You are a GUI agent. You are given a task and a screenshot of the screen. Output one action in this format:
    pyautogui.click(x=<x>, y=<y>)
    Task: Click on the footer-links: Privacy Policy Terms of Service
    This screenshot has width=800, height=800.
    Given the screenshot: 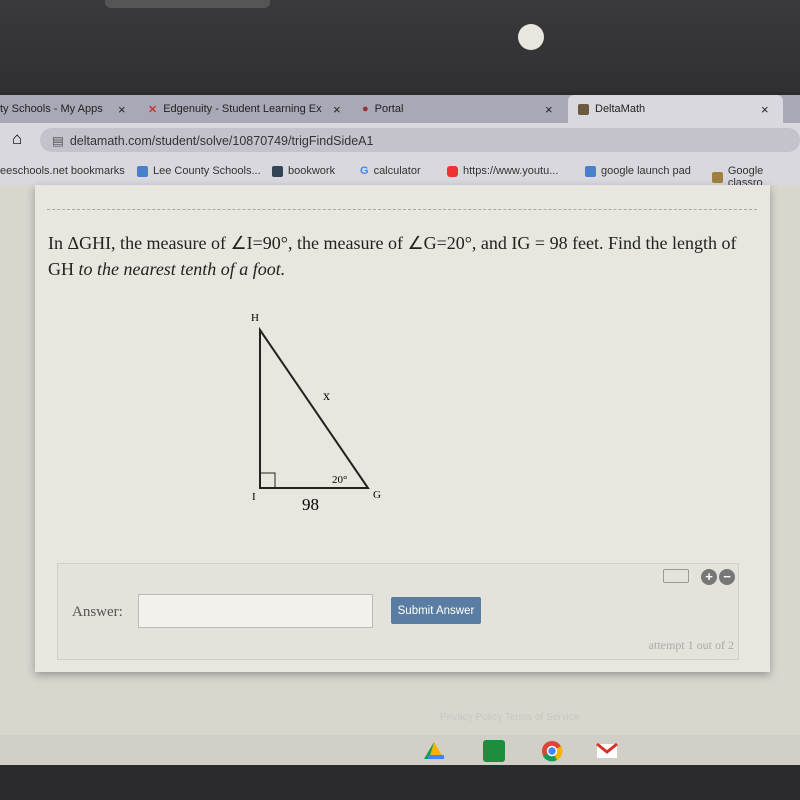 What is the action you would take?
    pyautogui.click(x=509, y=717)
    